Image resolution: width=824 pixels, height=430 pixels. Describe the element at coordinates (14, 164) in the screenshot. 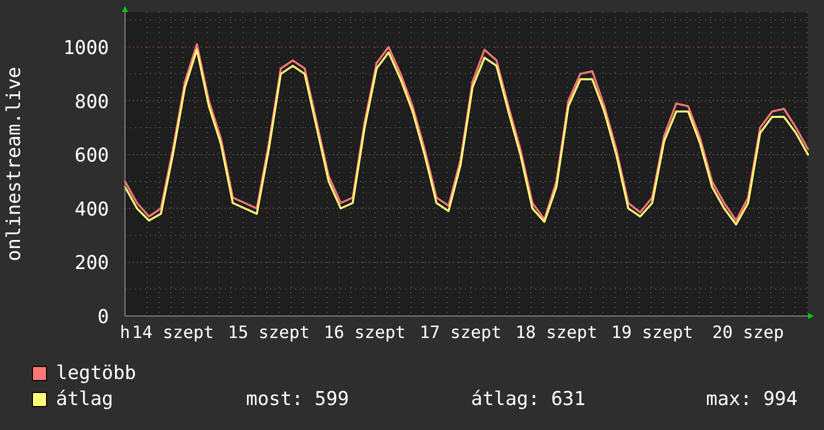

I see `y-axis-title: onlinestream.live` at that location.